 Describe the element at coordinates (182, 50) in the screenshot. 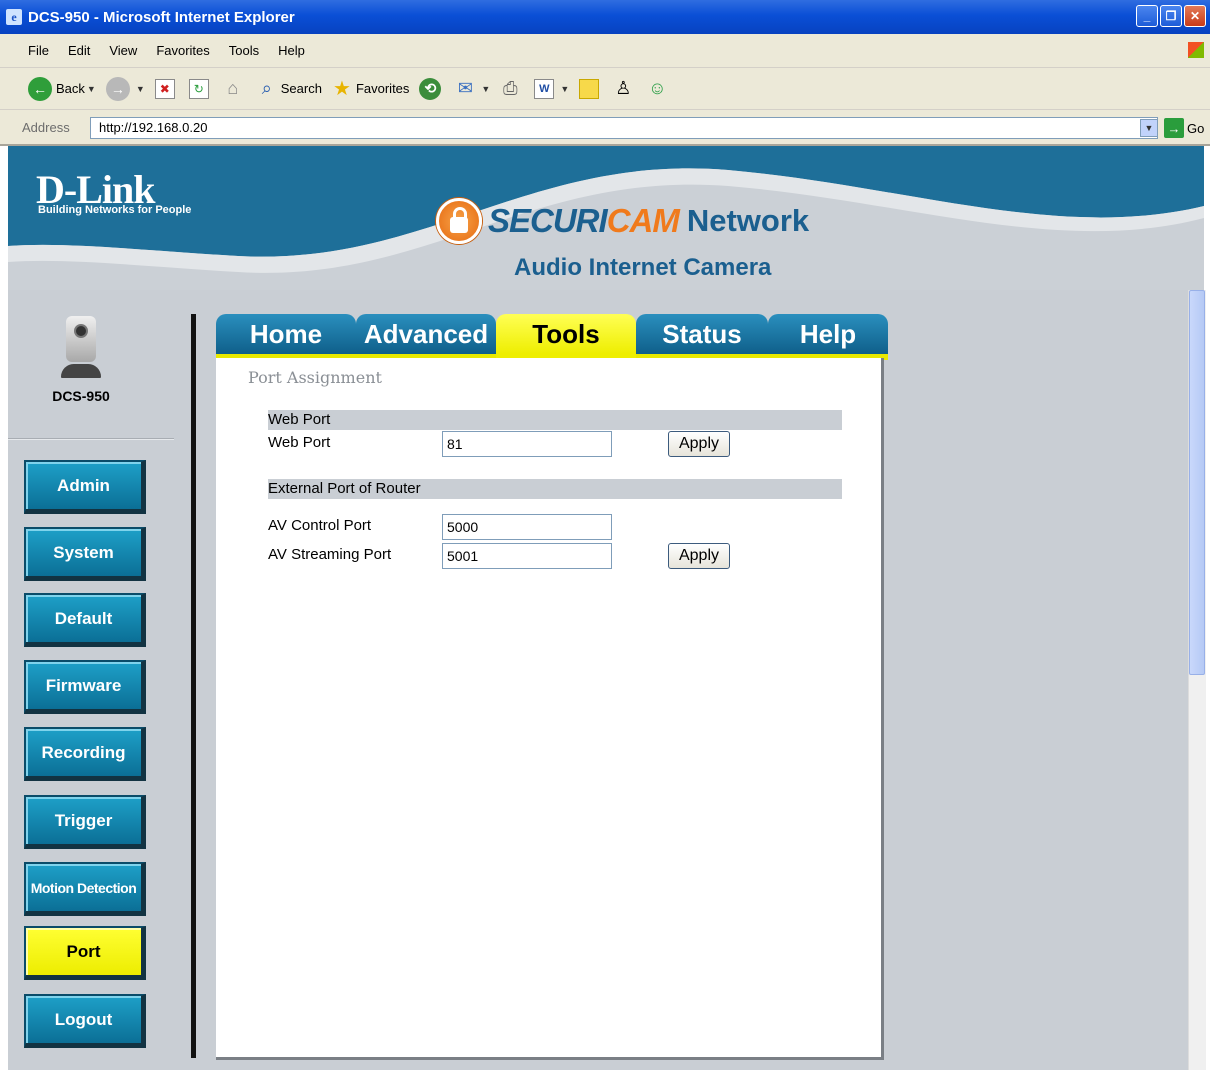

I see `menu-favorites: Favorites` at that location.